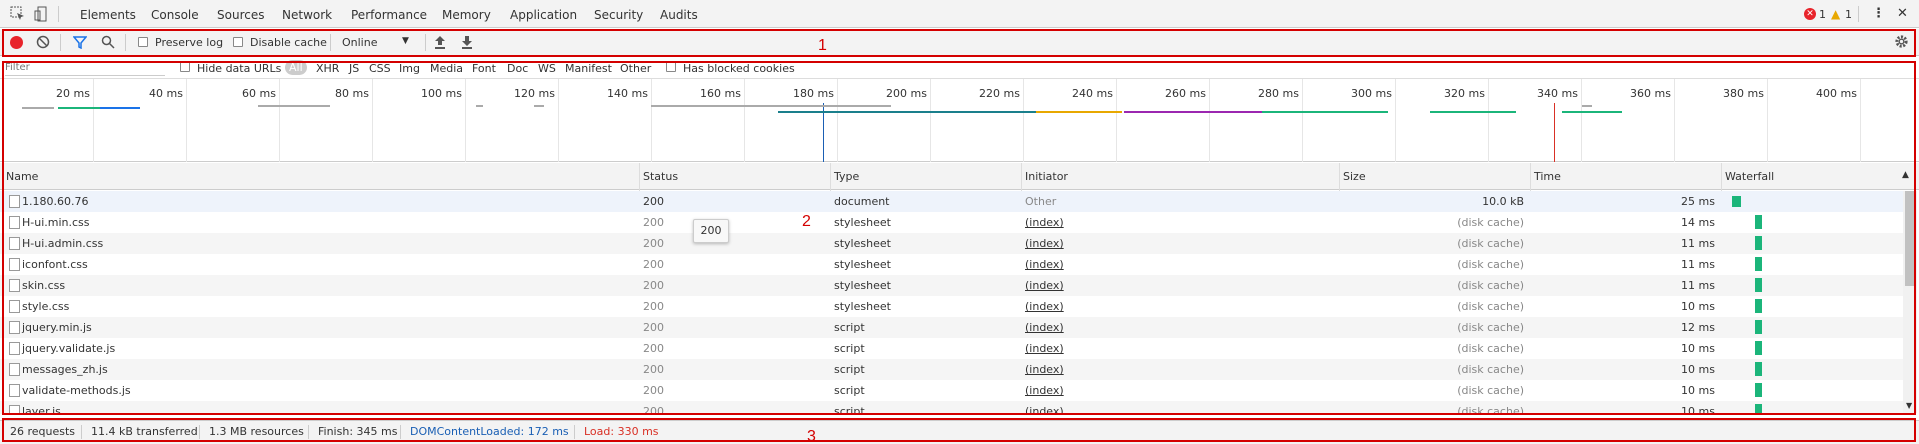 The height and width of the screenshot is (444, 1919). Describe the element at coordinates (543, 15) in the screenshot. I see `tab-application: Application` at that location.